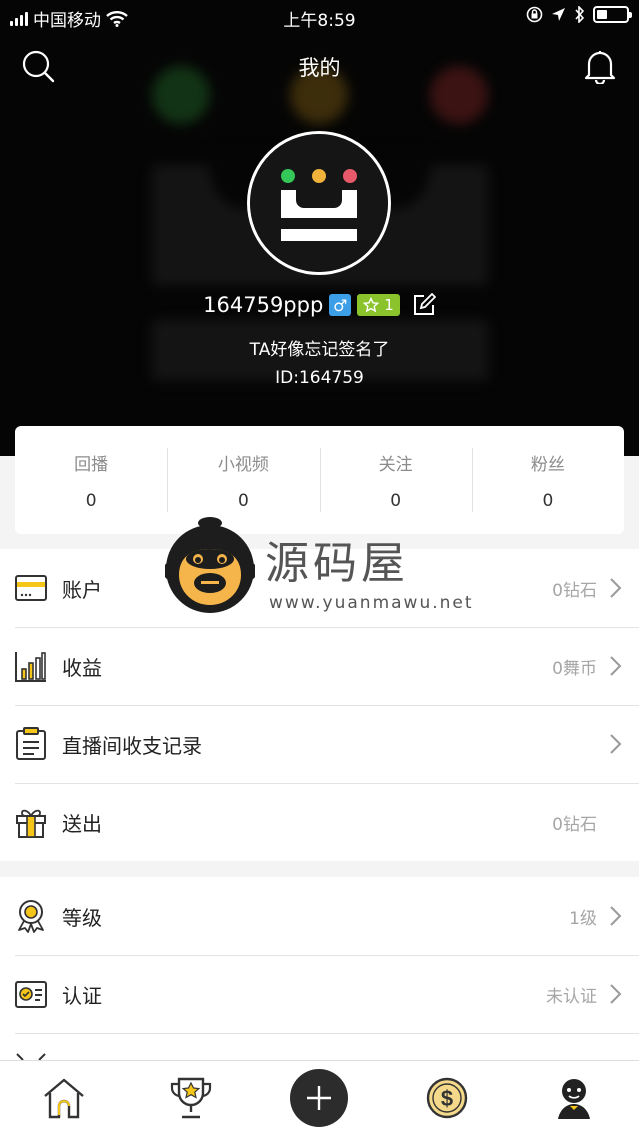 The height and width of the screenshot is (1136, 639). I want to click on bluetooth-icon, so click(580, 14).